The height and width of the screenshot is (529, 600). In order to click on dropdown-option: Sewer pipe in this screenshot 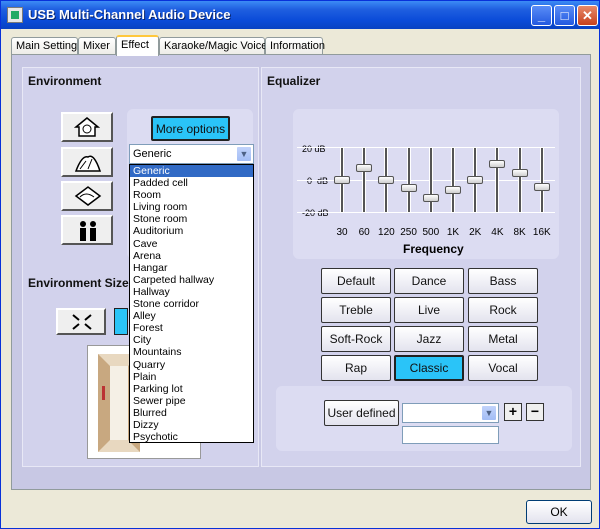, I will do `click(191, 401)`.